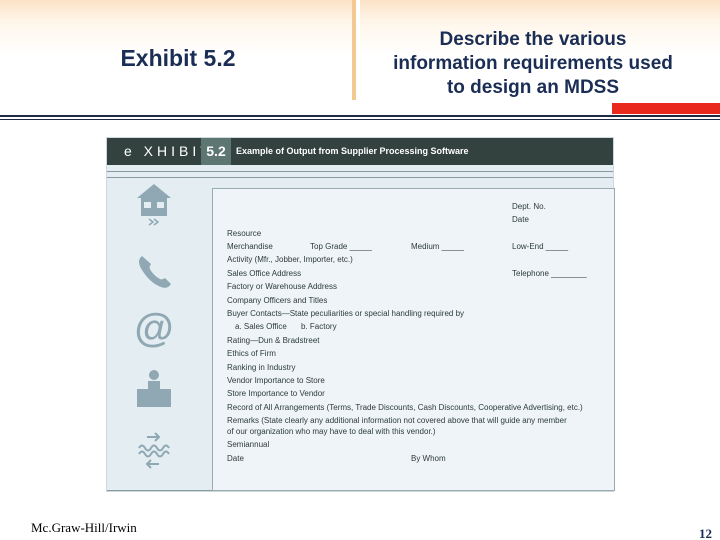 This screenshot has height=540, width=720. I want to click on date-top-label: Date, so click(520, 219).